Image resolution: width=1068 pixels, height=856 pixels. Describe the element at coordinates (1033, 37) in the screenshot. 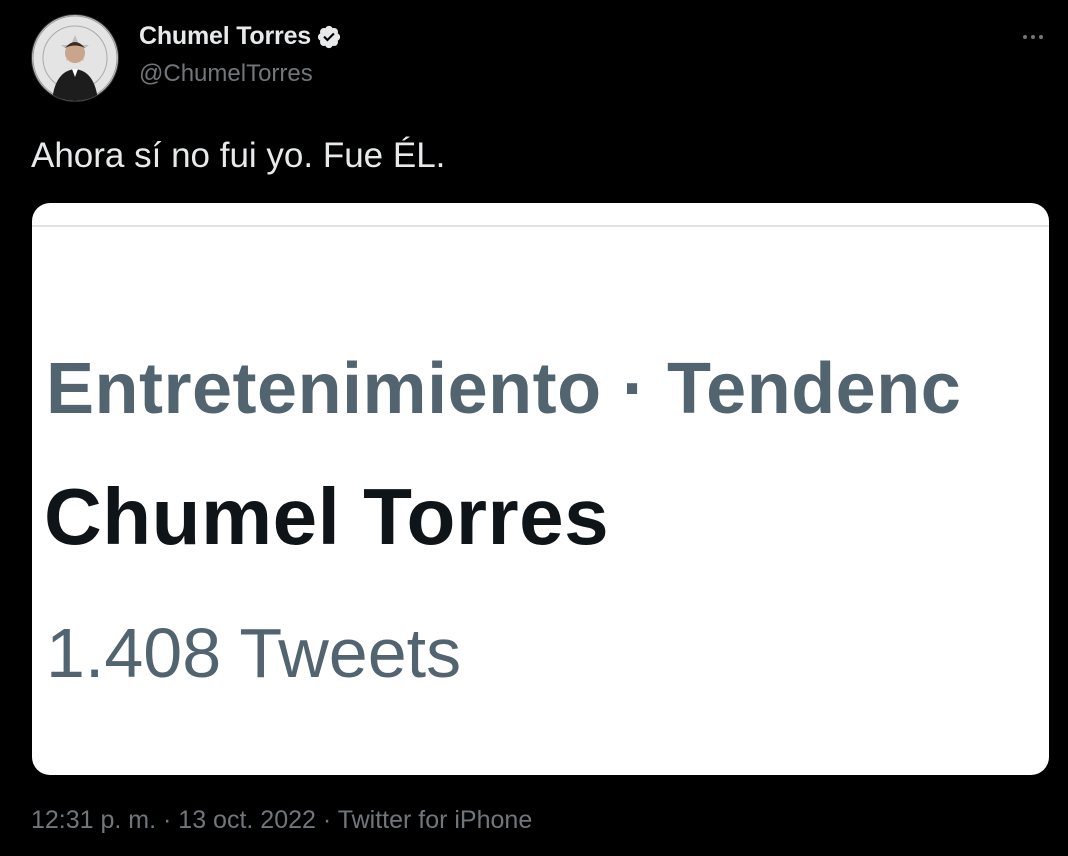

I see `more-options-icon` at that location.